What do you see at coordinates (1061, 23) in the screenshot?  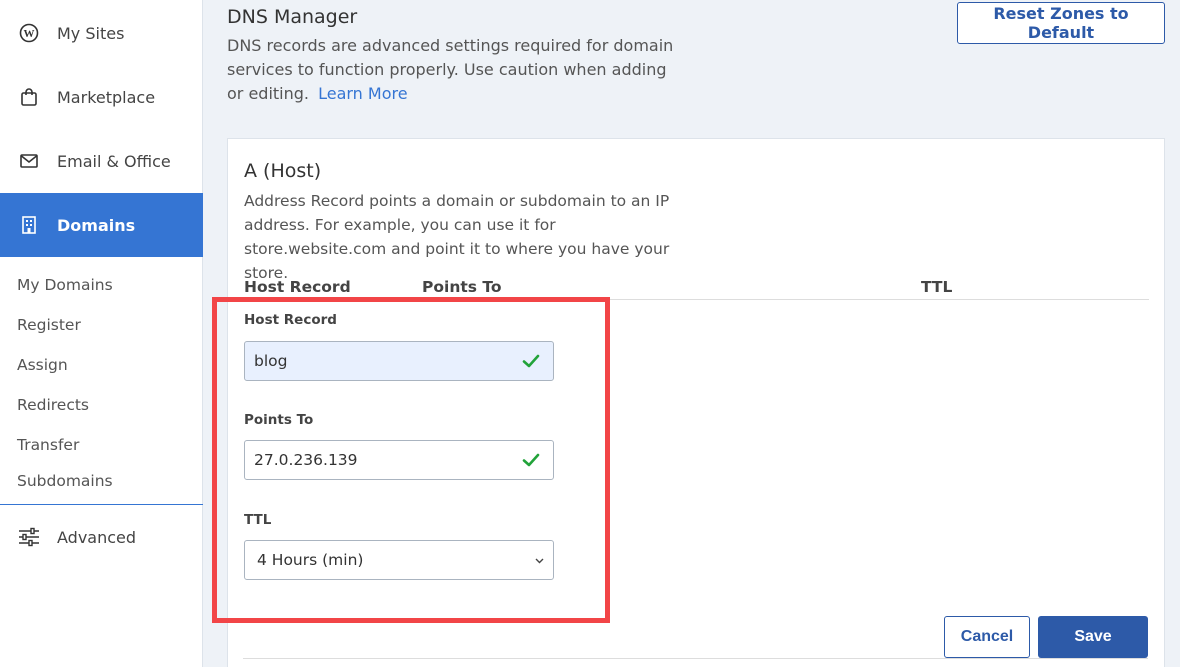 I see `reset-zones-button: Reset Zones to Default` at bounding box center [1061, 23].